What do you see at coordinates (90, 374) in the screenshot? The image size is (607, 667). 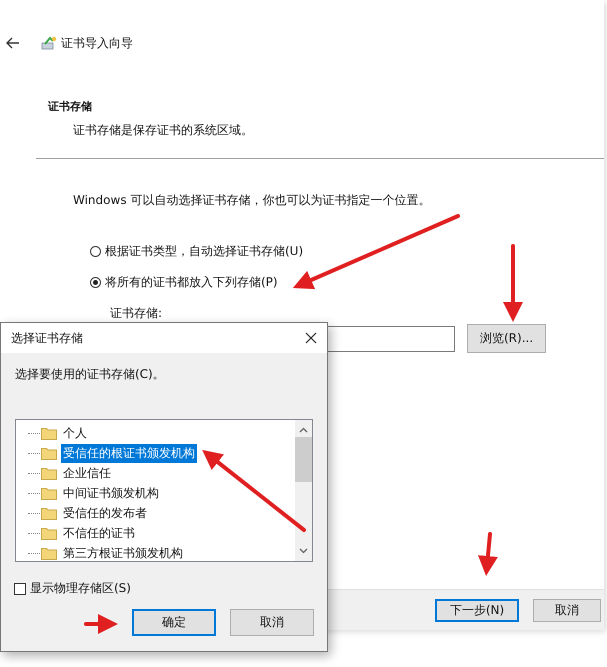 I see `dialog-prompt: 选择要使用的证书存储(C)。` at bounding box center [90, 374].